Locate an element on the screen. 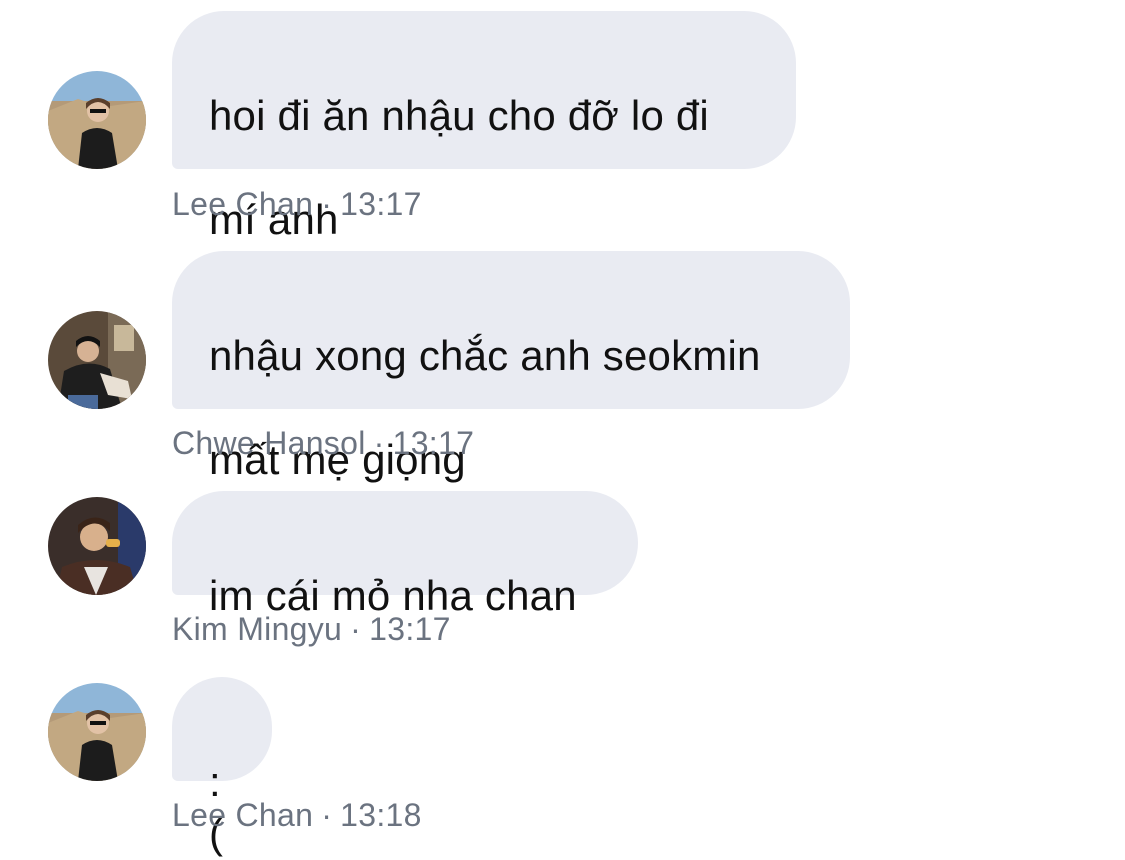 The height and width of the screenshot is (860, 1125). avatar-chwe-hansol is located at coordinates (97, 360).